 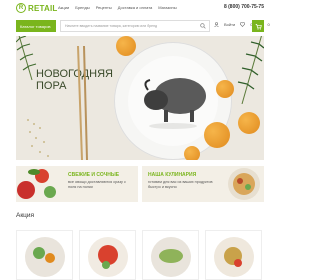 I want to click on catalog-button-label: Каталог товаров, so click(x=35, y=26).